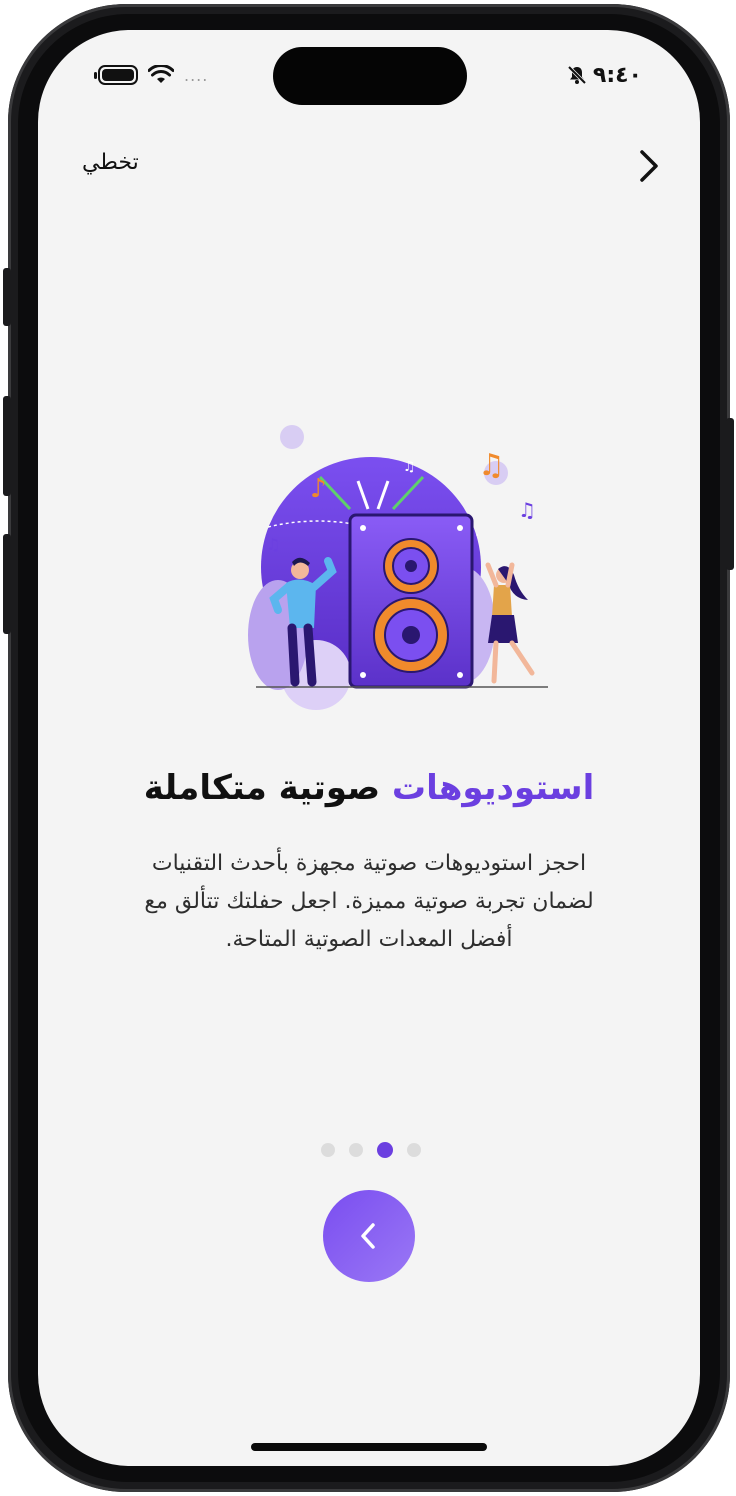 Image resolution: width=736 pixels, height=1496 pixels. Describe the element at coordinates (7, 446) in the screenshot. I see `volume-up-button` at that location.